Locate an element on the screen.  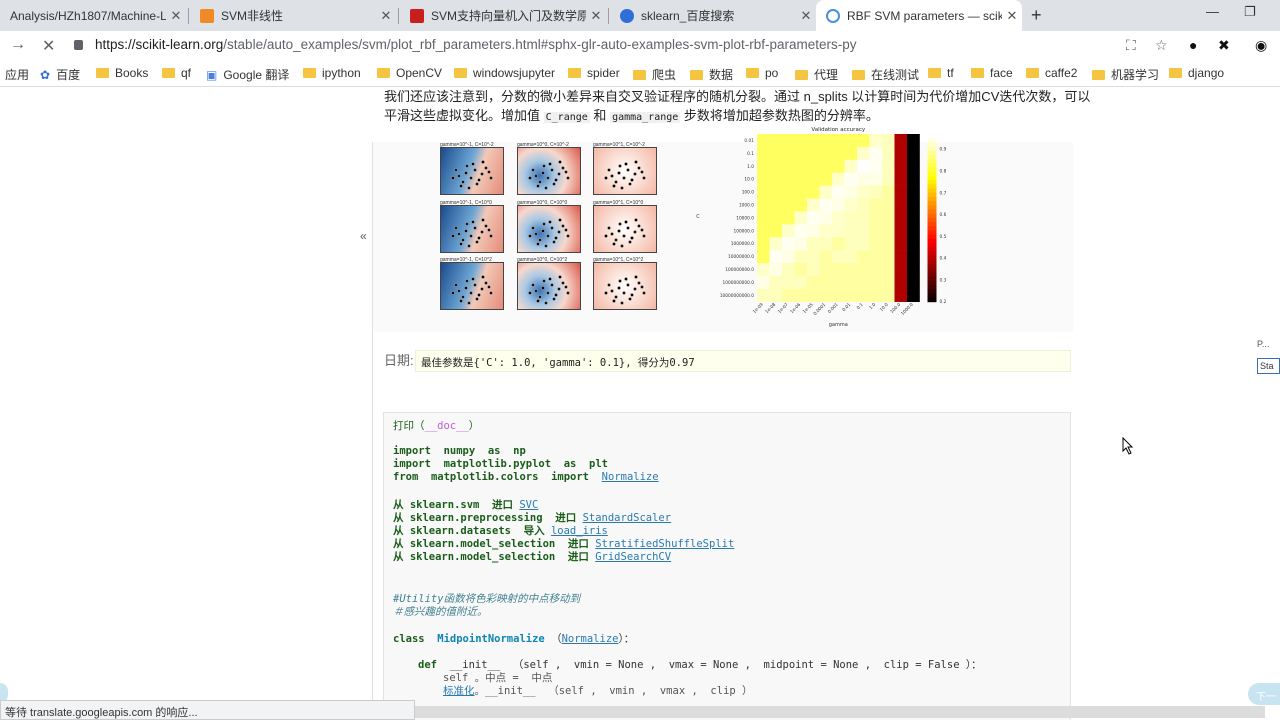
tab-svm-nonlinear: SVM非线性 ✕ is located at coordinates (293, 15).